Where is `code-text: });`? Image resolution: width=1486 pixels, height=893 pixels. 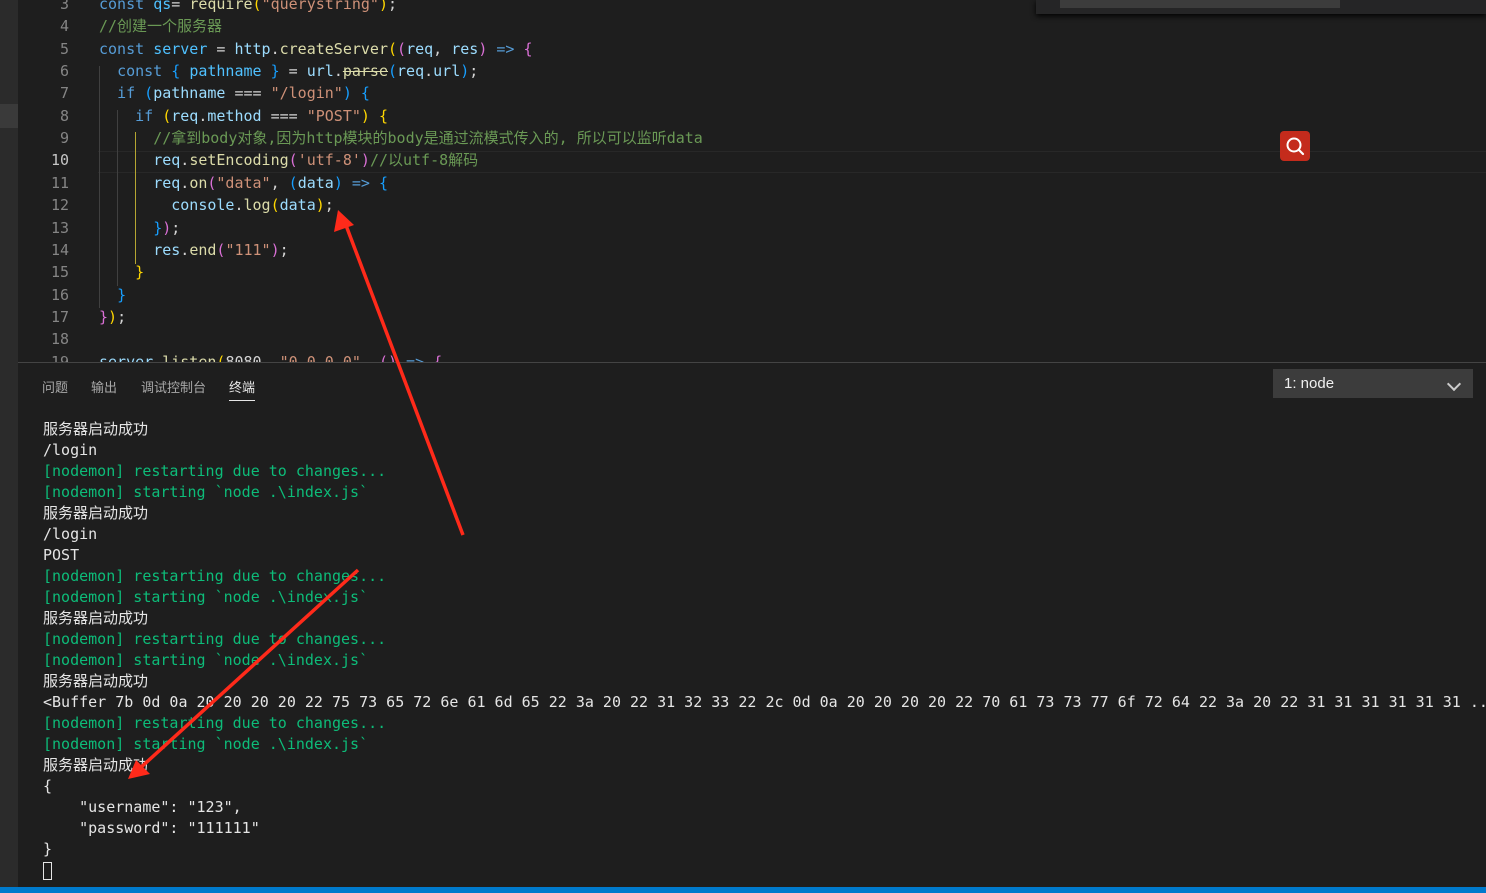 code-text: }); is located at coordinates (139, 228).